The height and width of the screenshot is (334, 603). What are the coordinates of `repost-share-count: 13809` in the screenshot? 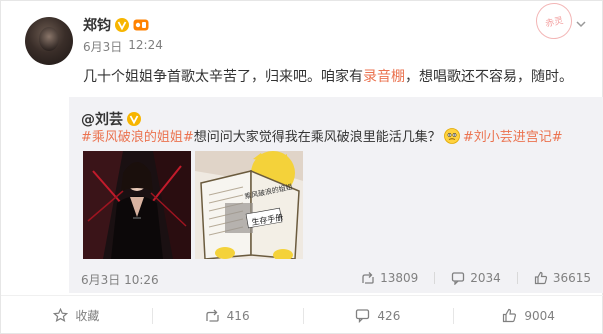 It's located at (389, 278).